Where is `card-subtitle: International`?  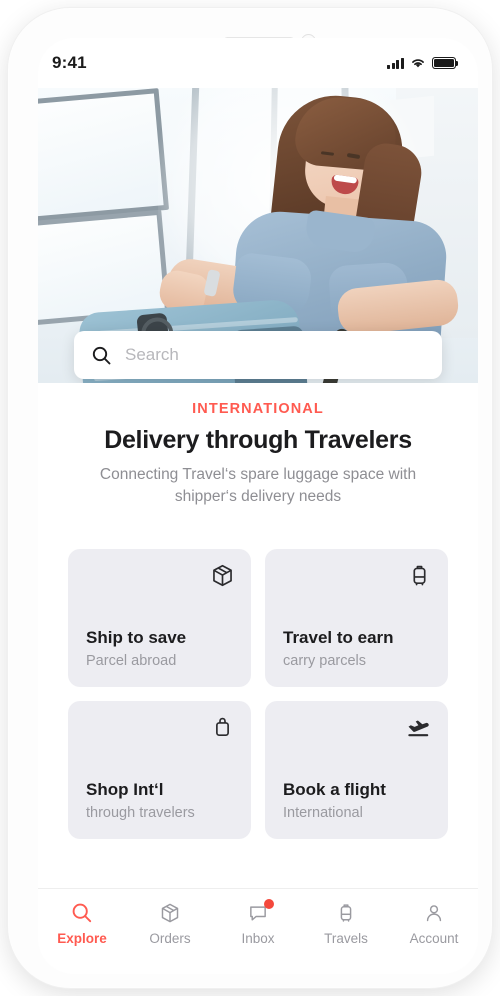
card-subtitle: International is located at coordinates (323, 812).